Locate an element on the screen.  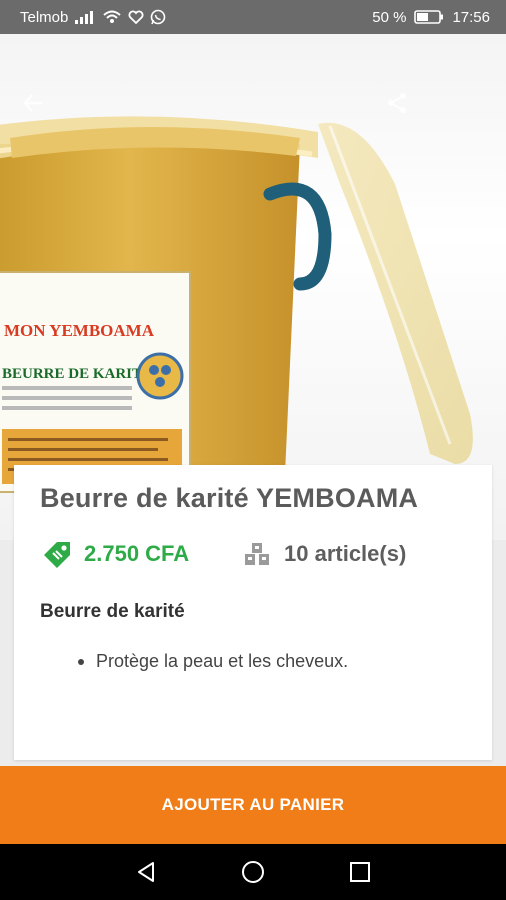
nav-back-icon is located at coordinates (145, 872).